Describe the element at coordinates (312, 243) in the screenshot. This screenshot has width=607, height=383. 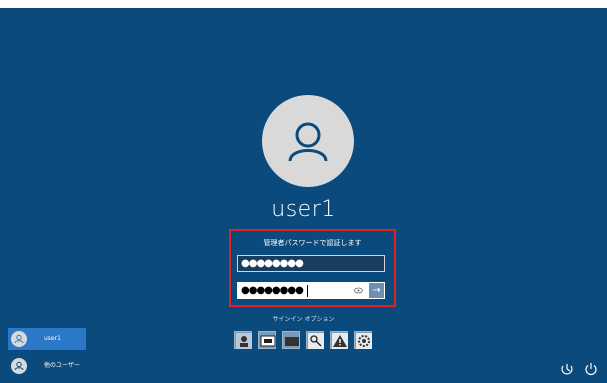
I see `auth-prompt: 管理者パスワードで認証します` at that location.